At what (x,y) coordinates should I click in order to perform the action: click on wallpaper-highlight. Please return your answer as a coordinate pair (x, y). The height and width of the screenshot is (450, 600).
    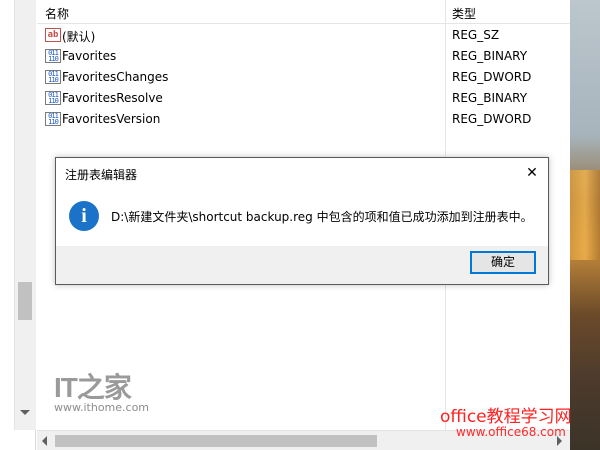
    Looking at the image, I should click on (585, 215).